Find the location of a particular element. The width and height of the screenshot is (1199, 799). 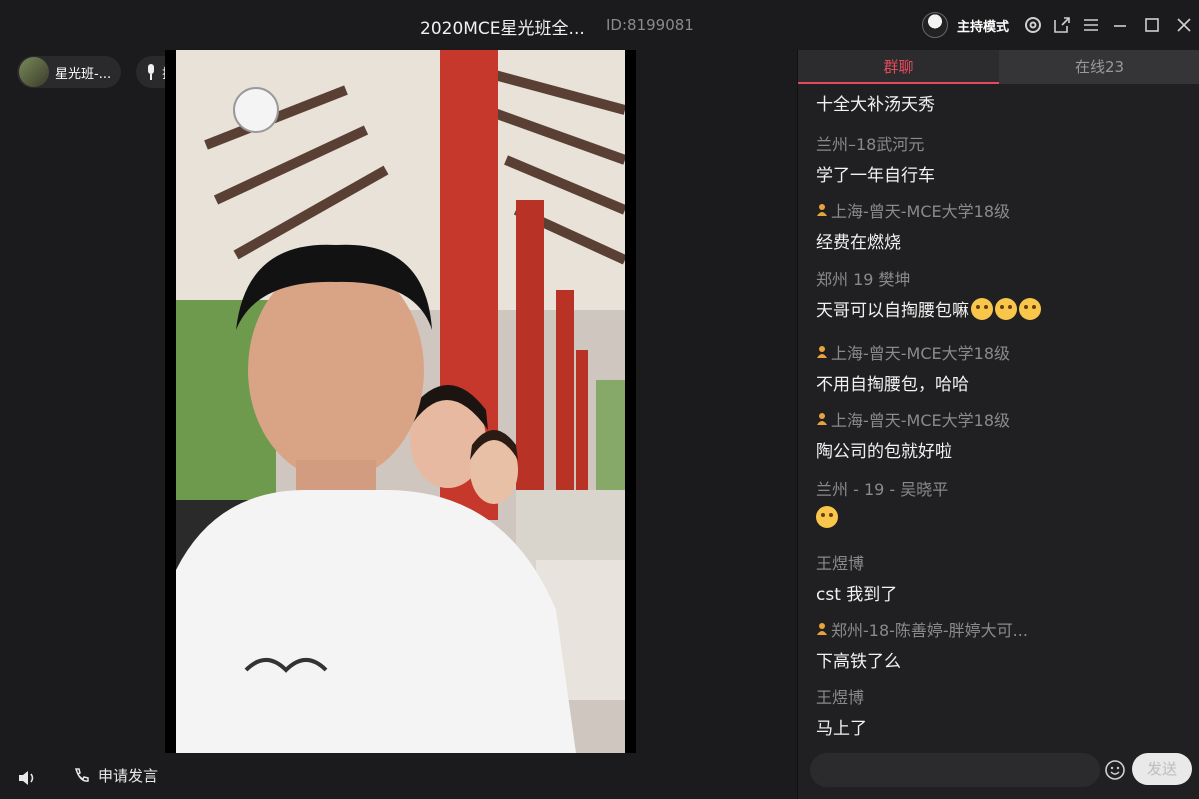

minimize-icon is located at coordinates (1120, 25).